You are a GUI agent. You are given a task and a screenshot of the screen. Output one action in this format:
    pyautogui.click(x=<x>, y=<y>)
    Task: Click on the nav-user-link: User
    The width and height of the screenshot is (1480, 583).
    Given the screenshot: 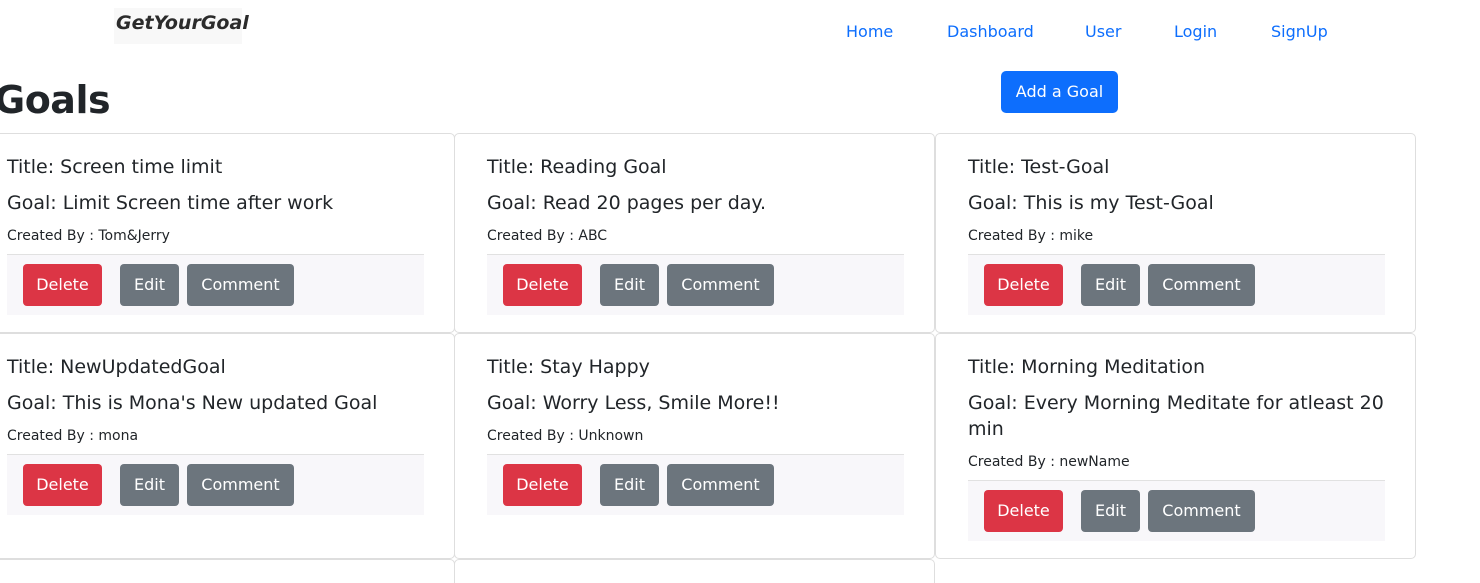 What is the action you would take?
    pyautogui.click(x=1103, y=32)
    